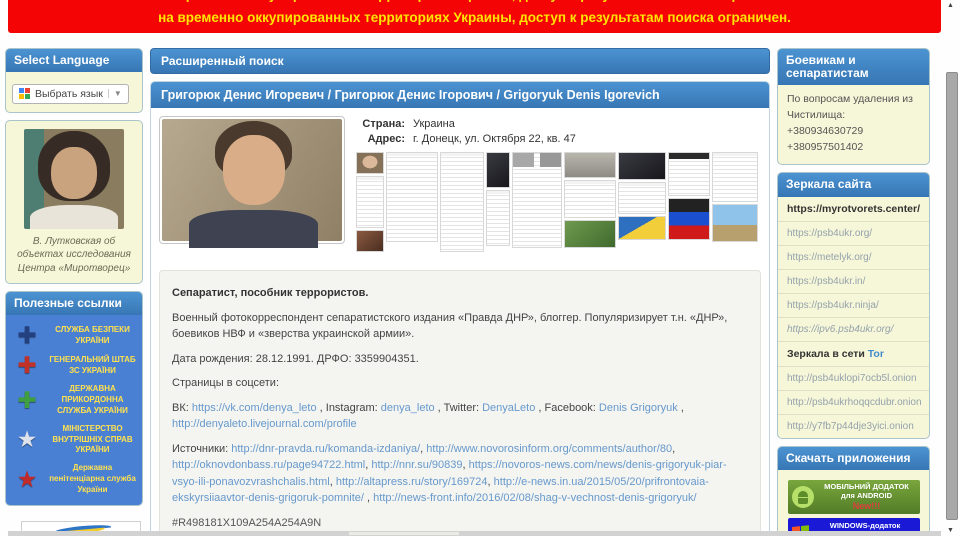  What do you see at coordinates (27, 478) in the screenshot?
I see `gov-emblem-icon: ★` at bounding box center [27, 478].